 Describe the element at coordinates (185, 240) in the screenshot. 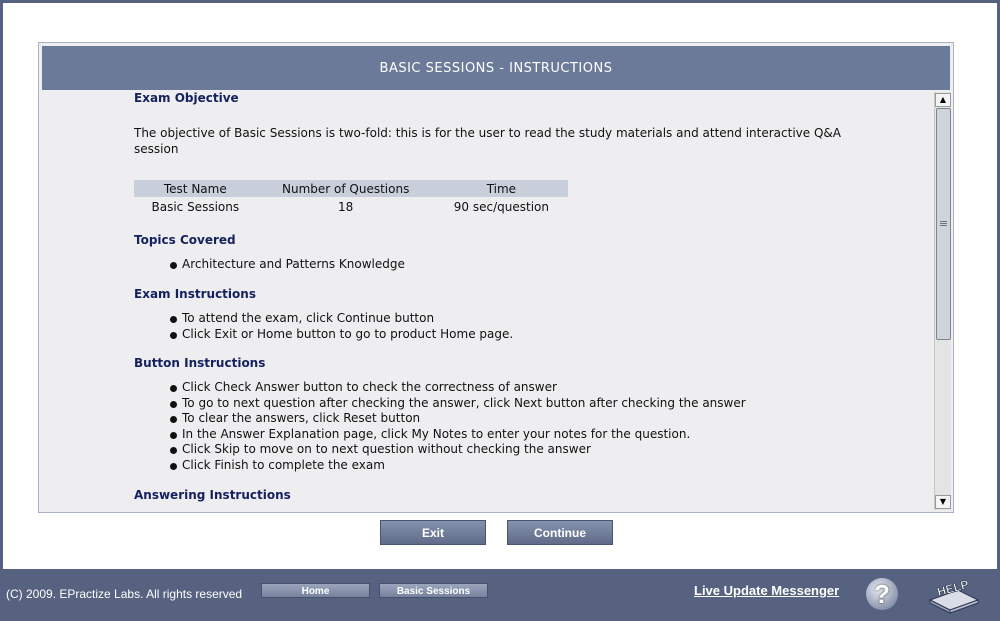

I see `topics-heading: Topics Covered` at that location.